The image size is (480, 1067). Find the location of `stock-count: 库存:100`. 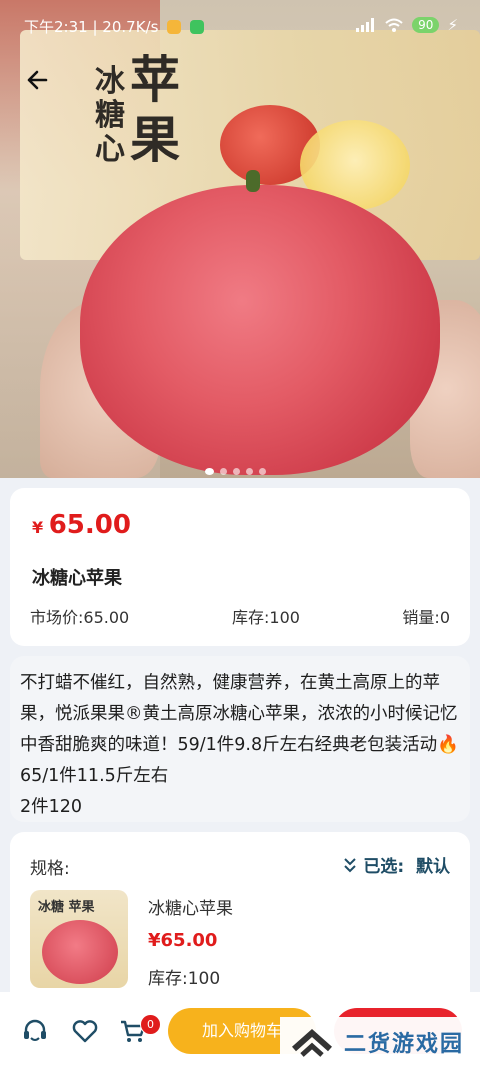

stock-count: 库存:100 is located at coordinates (266, 617).